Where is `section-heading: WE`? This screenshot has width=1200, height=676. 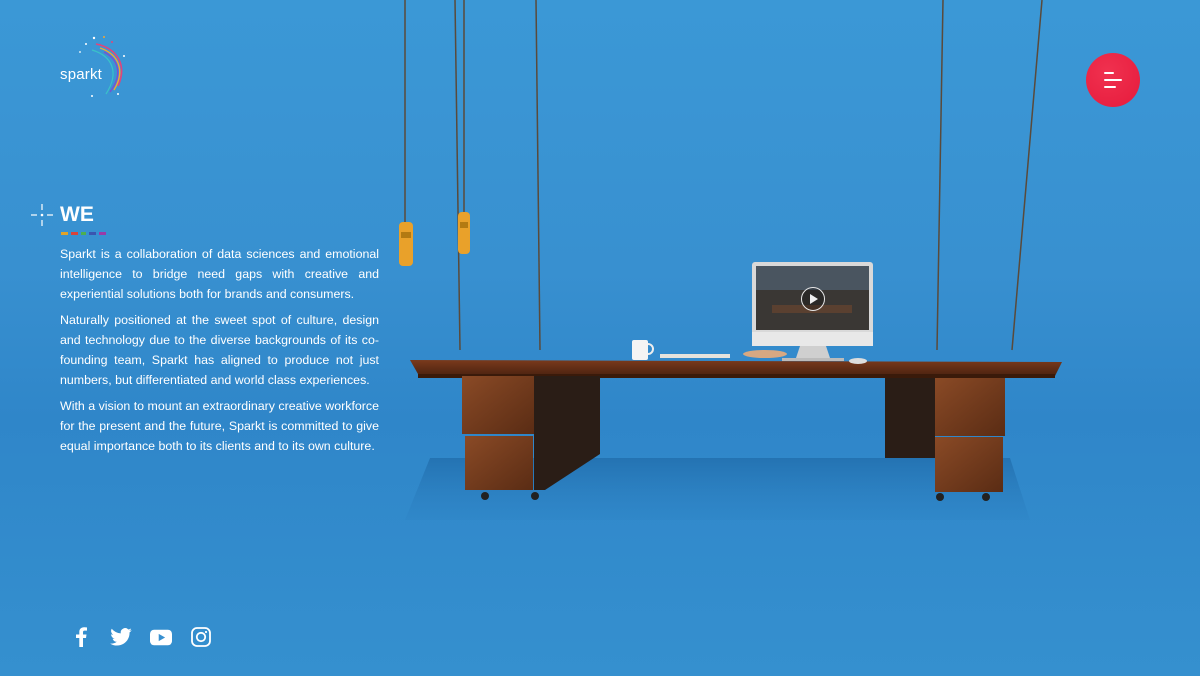
section-heading: WE is located at coordinates (62, 215).